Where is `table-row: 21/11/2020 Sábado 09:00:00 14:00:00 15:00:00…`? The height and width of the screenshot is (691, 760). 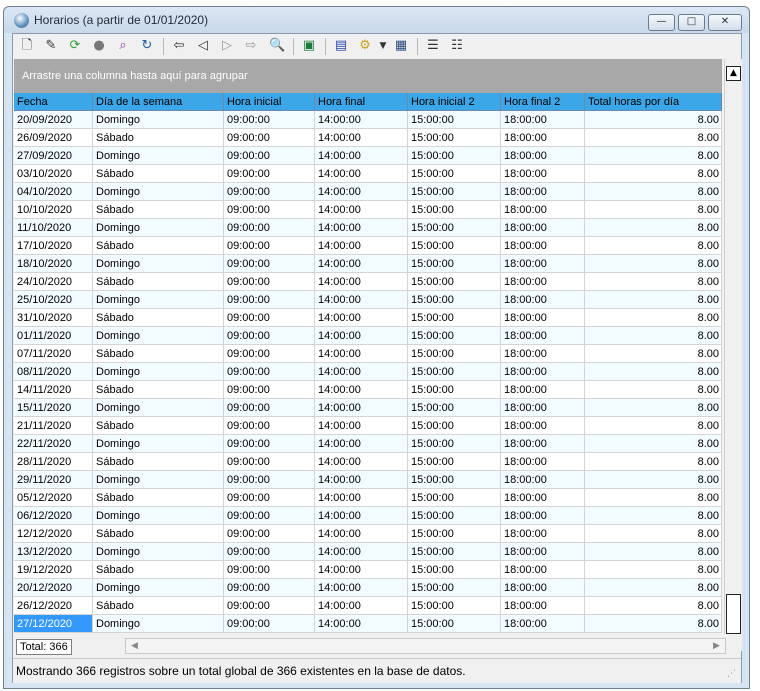
table-row: 21/11/2020 Sábado 09:00:00 14:00:00 15:00:00… is located at coordinates (368, 426).